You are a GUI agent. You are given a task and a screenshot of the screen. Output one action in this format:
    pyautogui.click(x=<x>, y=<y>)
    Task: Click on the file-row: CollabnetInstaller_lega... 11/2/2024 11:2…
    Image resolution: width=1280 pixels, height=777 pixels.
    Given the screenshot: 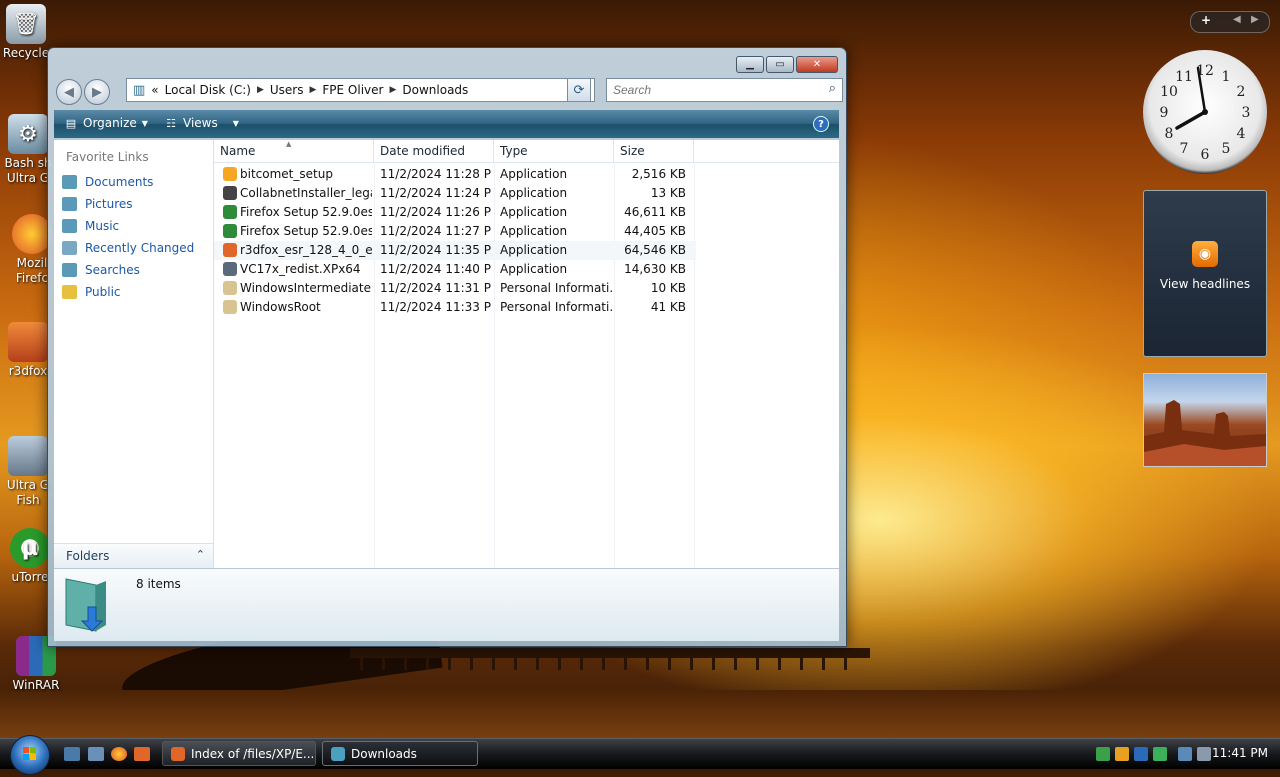 What is the action you would take?
    pyautogui.click(x=455, y=193)
    